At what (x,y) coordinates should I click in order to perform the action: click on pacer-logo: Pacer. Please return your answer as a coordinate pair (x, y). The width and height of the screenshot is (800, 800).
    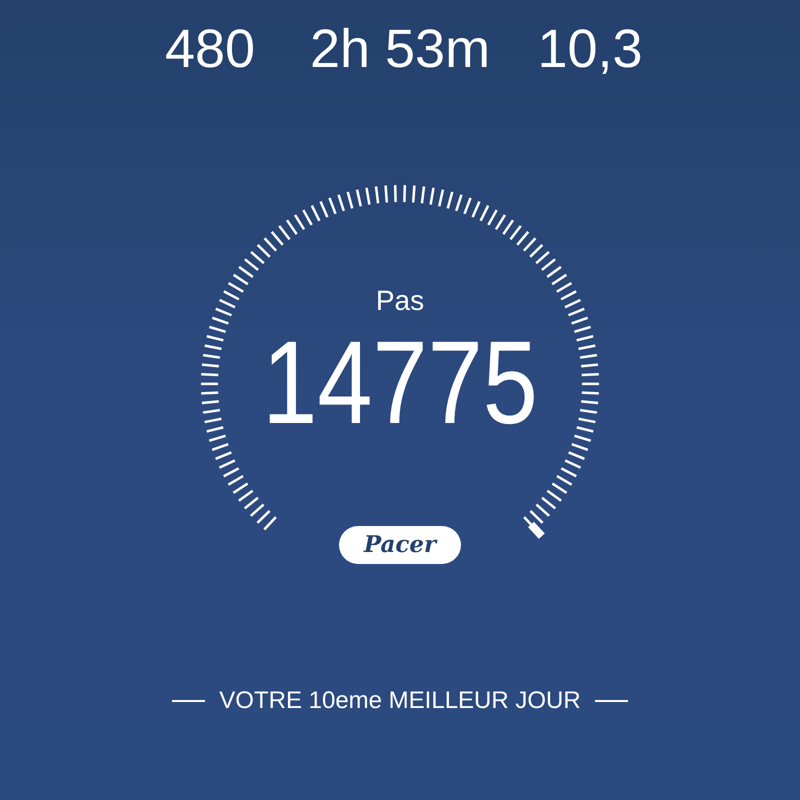
    Looking at the image, I should click on (400, 545).